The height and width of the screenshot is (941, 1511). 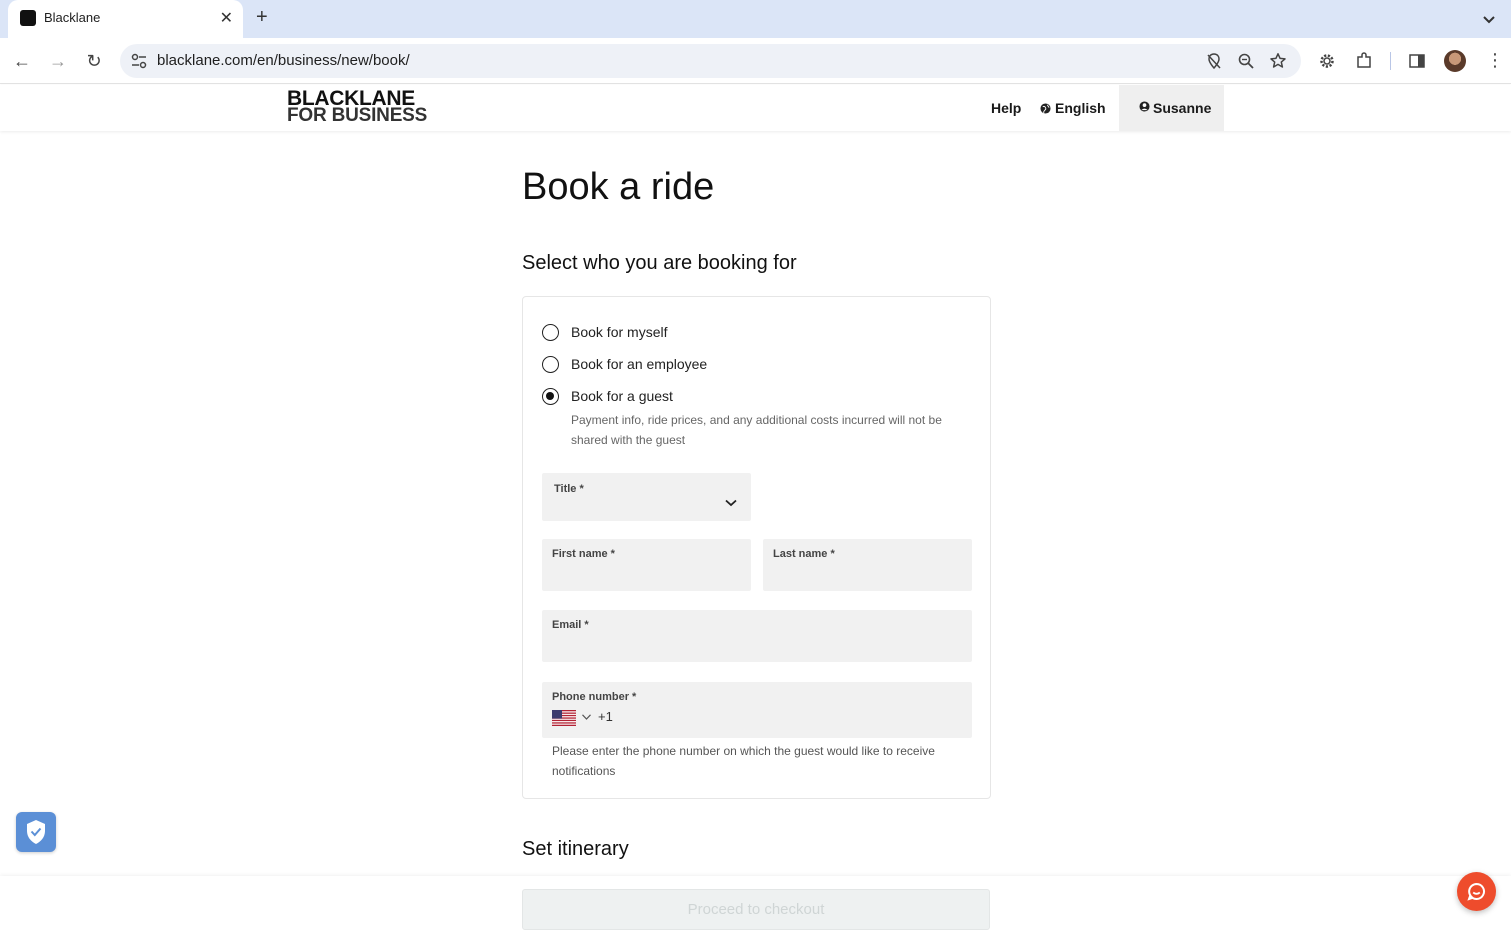 What do you see at coordinates (1006, 108) in the screenshot?
I see `help-link: Help` at bounding box center [1006, 108].